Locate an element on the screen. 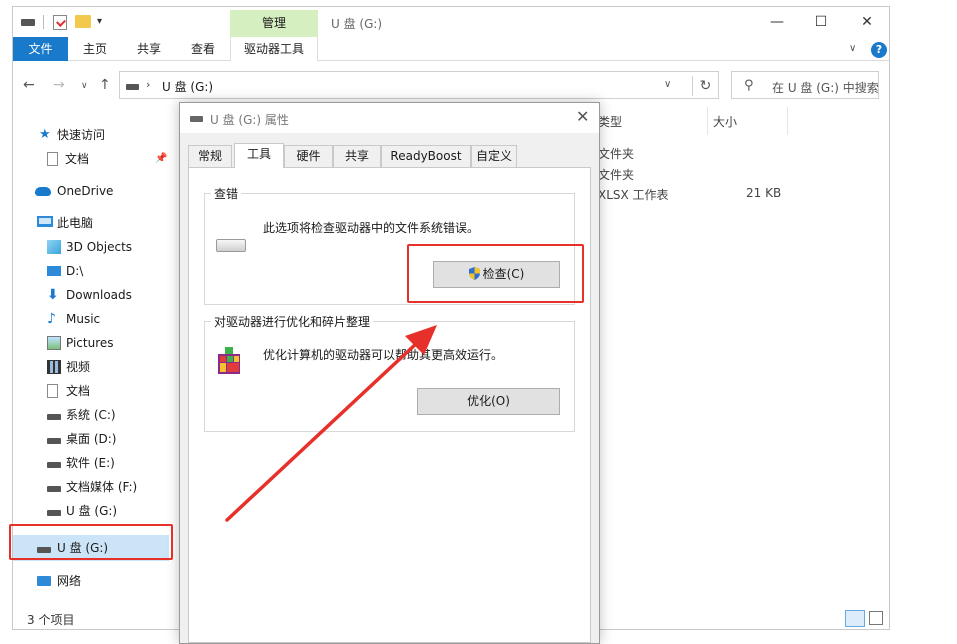 The height and width of the screenshot is (644, 957). sidebar-item-documents-pinned: 文档 📌 is located at coordinates (98, 159).